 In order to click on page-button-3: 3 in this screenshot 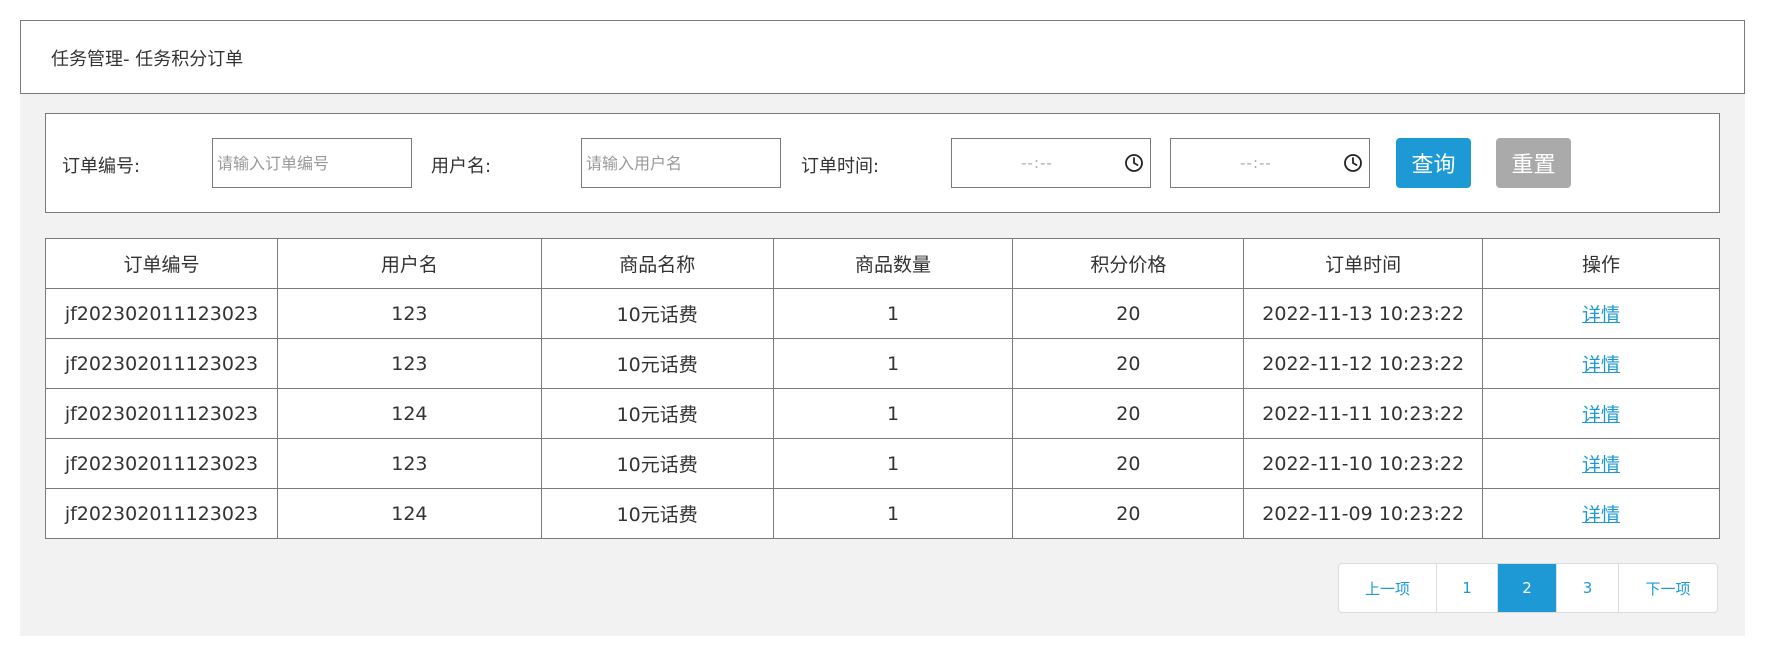, I will do `click(1588, 588)`.